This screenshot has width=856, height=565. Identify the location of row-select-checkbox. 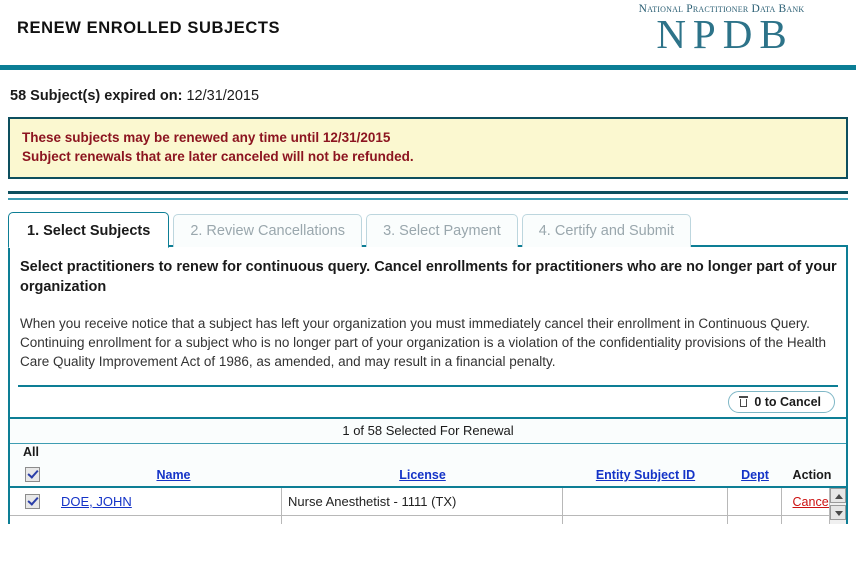
(32, 501).